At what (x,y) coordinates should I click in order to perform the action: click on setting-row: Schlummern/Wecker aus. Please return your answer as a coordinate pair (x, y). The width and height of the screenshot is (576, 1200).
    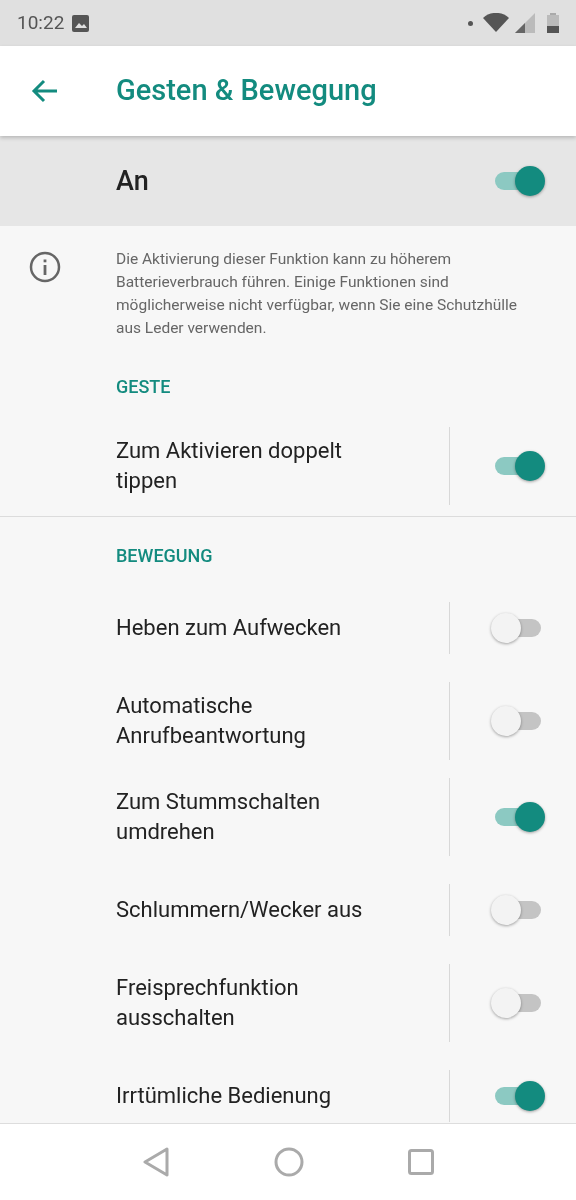
    Looking at the image, I should click on (288, 910).